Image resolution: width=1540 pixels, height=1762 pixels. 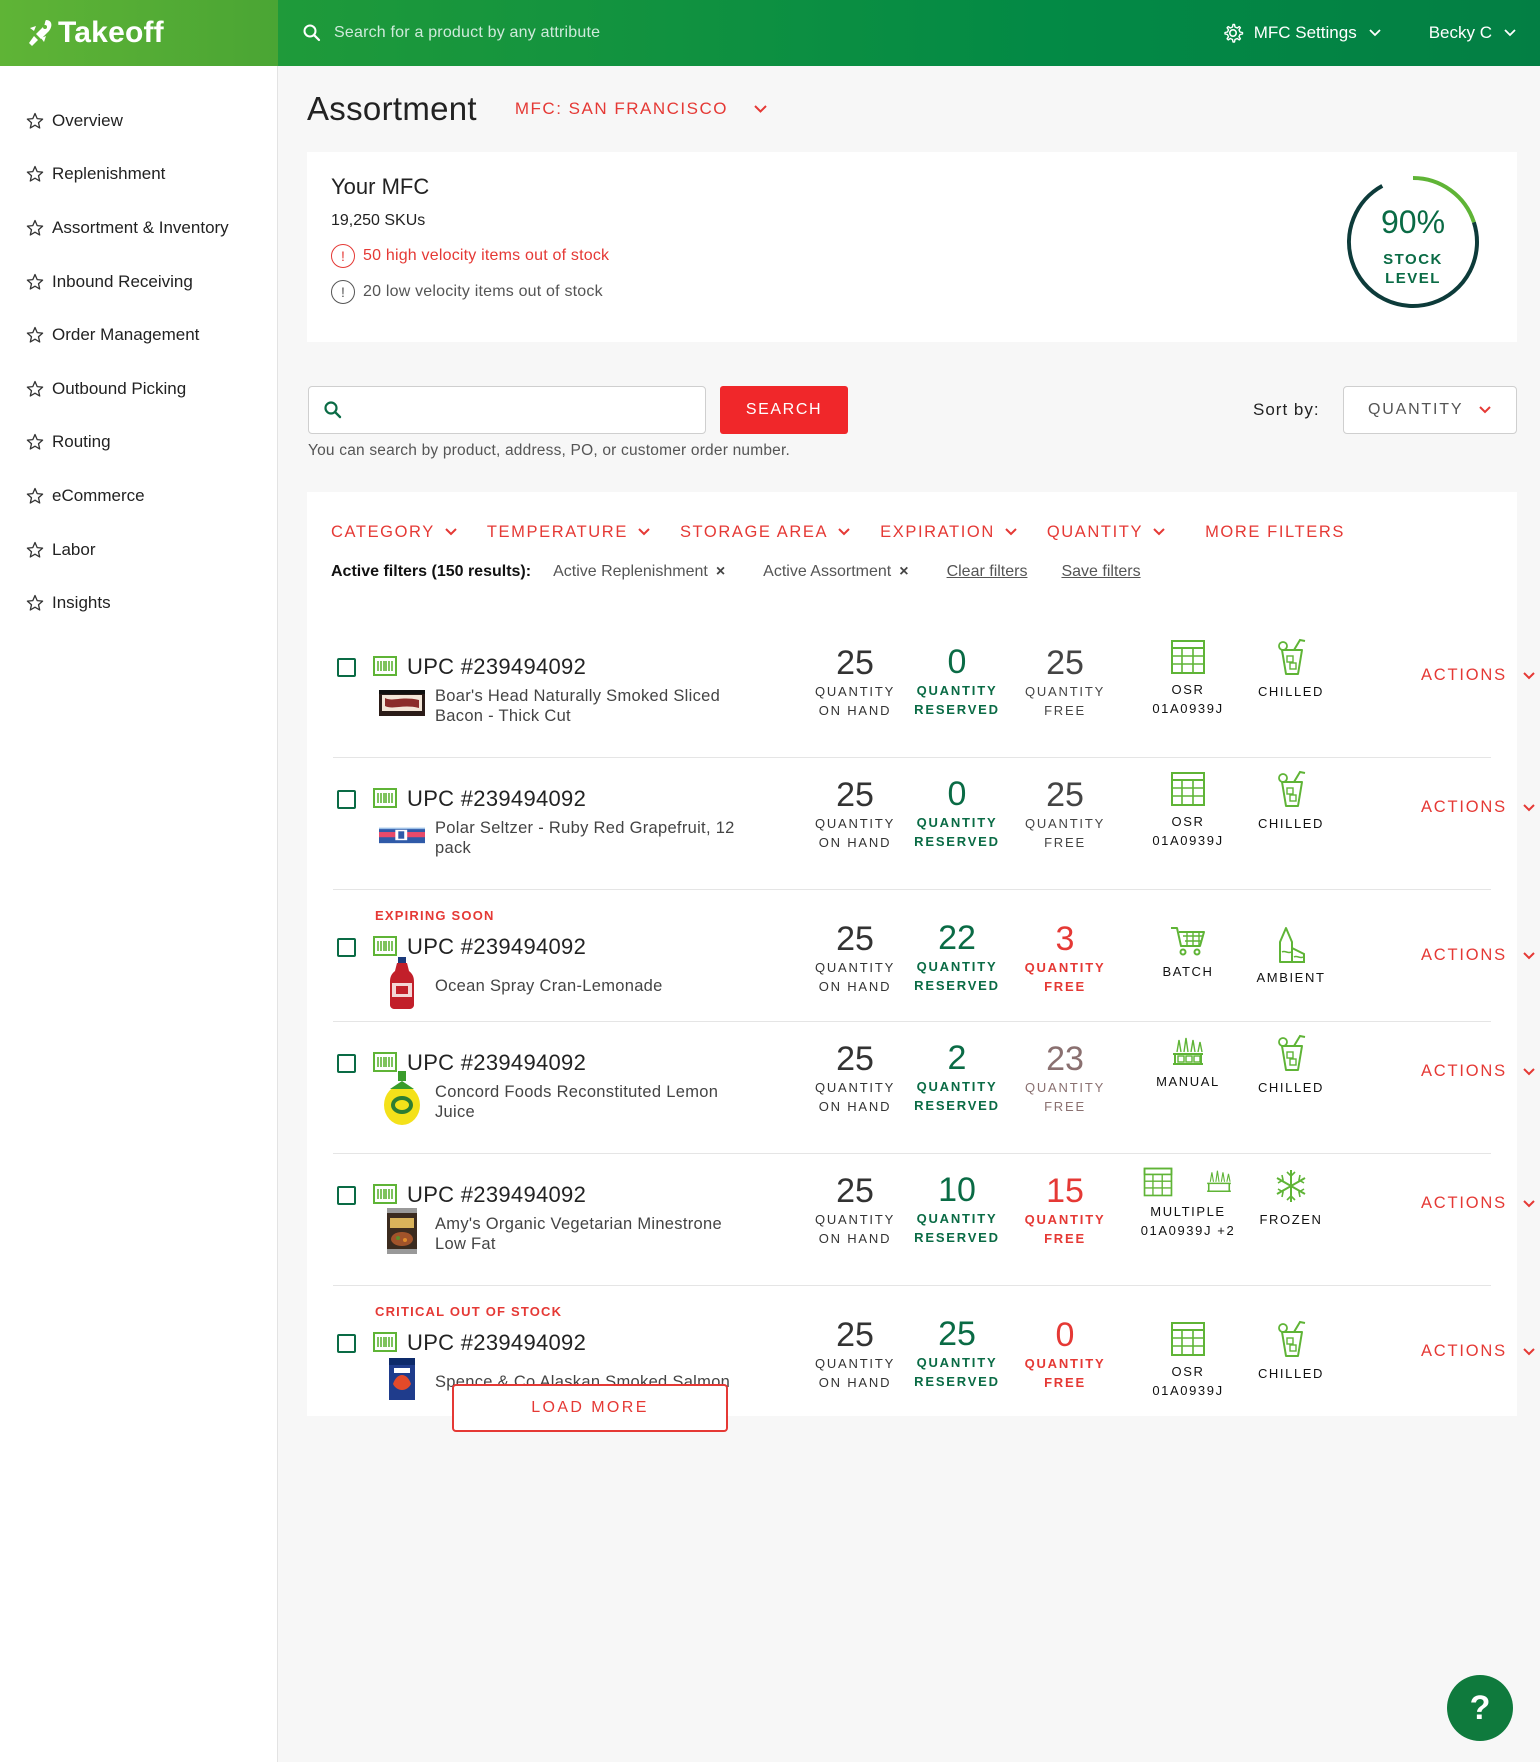 What do you see at coordinates (126, 335) in the screenshot?
I see `sidebar-item-label: Order Management` at bounding box center [126, 335].